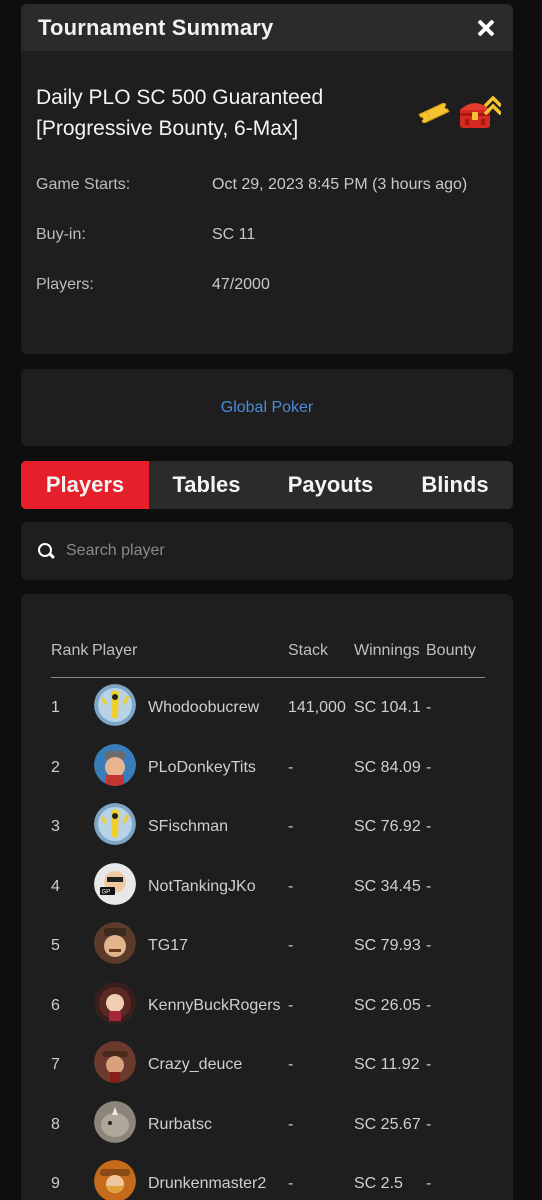 The height and width of the screenshot is (1200, 542). What do you see at coordinates (387, 886) in the screenshot?
I see `row-winnings: SC 34.45` at bounding box center [387, 886].